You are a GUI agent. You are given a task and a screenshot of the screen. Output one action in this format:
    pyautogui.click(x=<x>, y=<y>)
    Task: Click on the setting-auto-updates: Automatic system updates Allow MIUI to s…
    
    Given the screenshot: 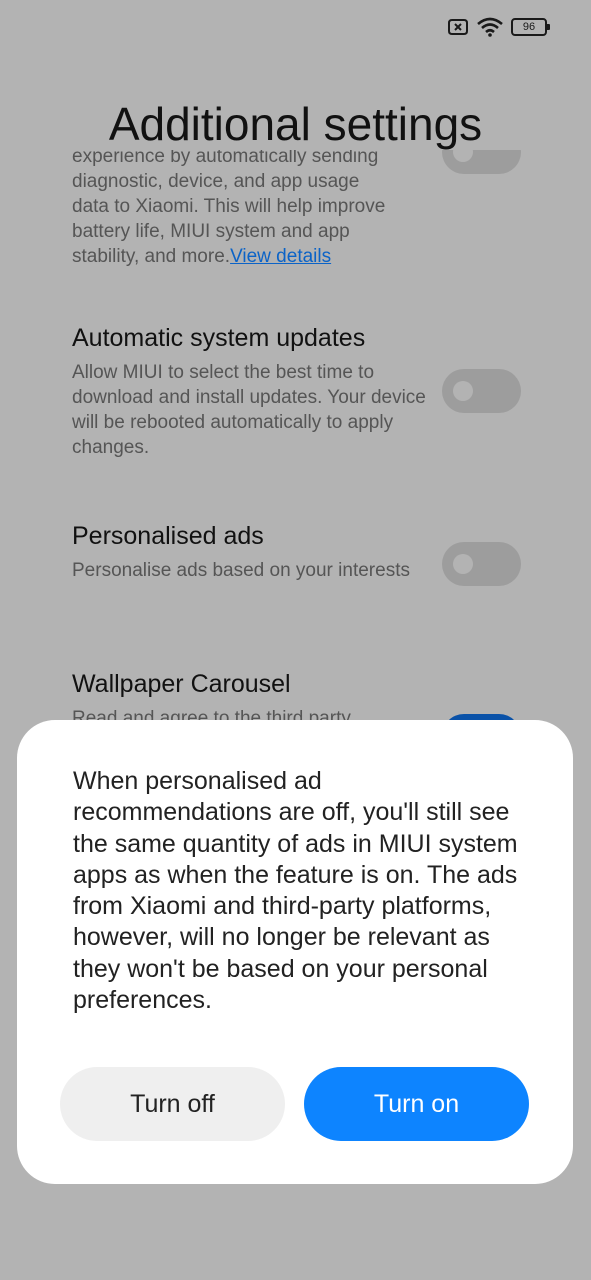 What is the action you would take?
    pyautogui.click(x=252, y=391)
    